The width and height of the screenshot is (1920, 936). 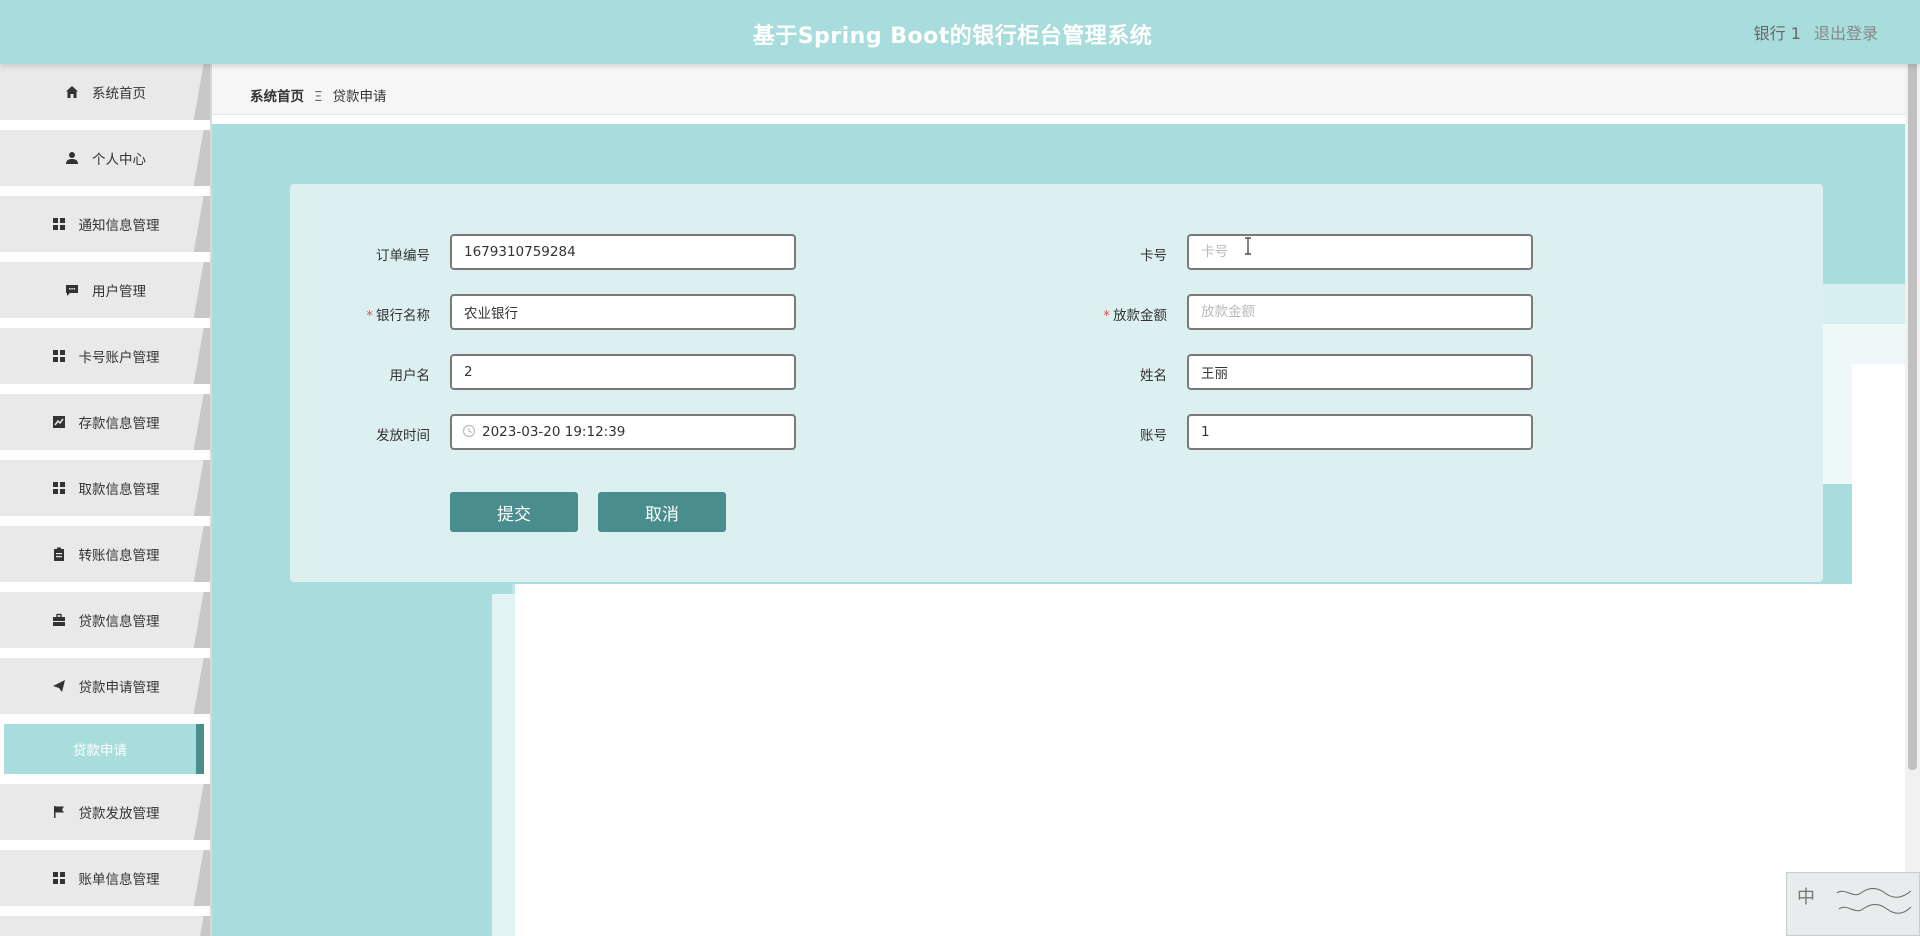 What do you see at coordinates (1360, 432) in the screenshot?
I see `account-no-input` at bounding box center [1360, 432].